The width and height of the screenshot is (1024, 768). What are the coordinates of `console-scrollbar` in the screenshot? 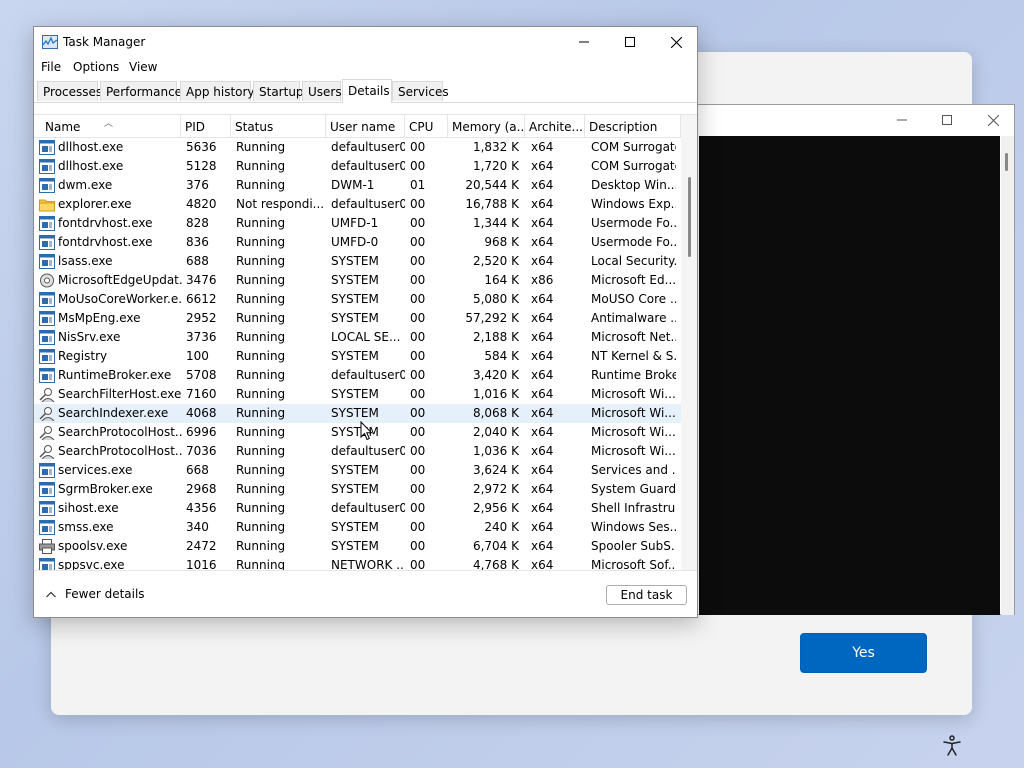 It's located at (1007, 375).